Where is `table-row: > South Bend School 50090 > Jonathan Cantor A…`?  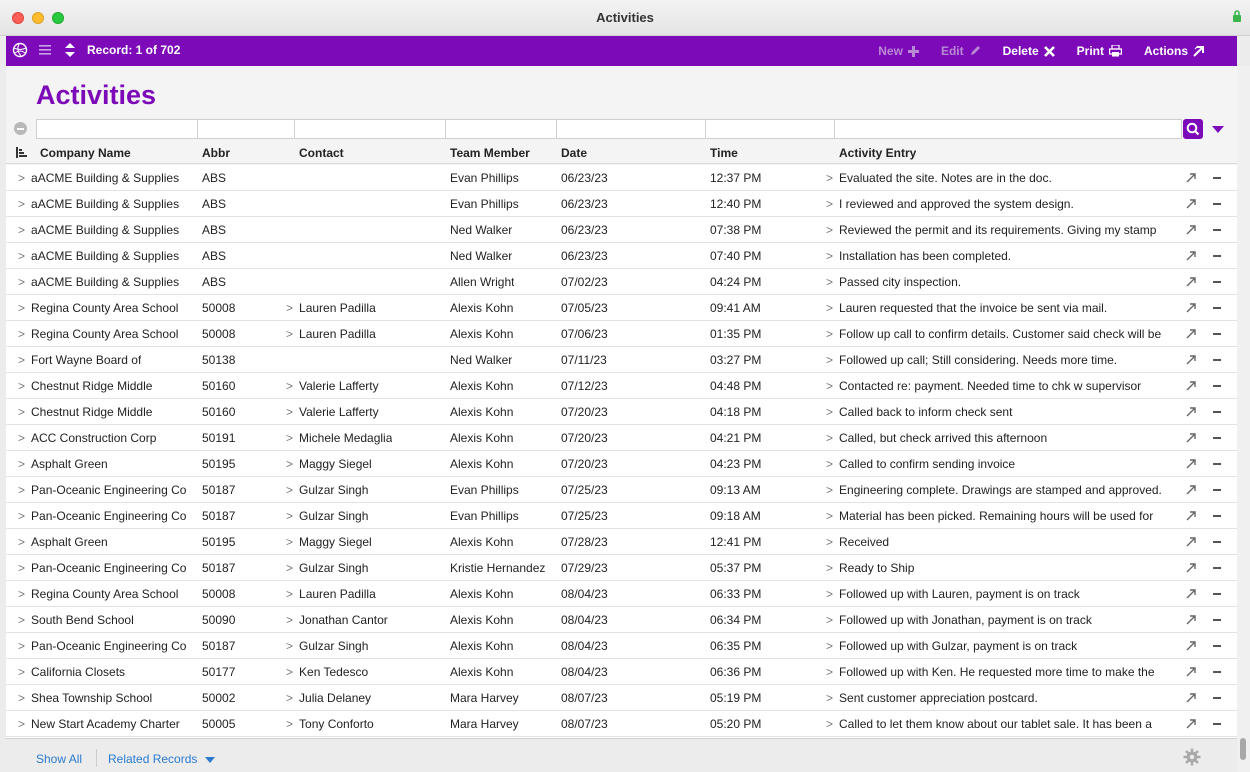
table-row: > South Bend School 50090 > Jonathan Cantor A… is located at coordinates (621, 620).